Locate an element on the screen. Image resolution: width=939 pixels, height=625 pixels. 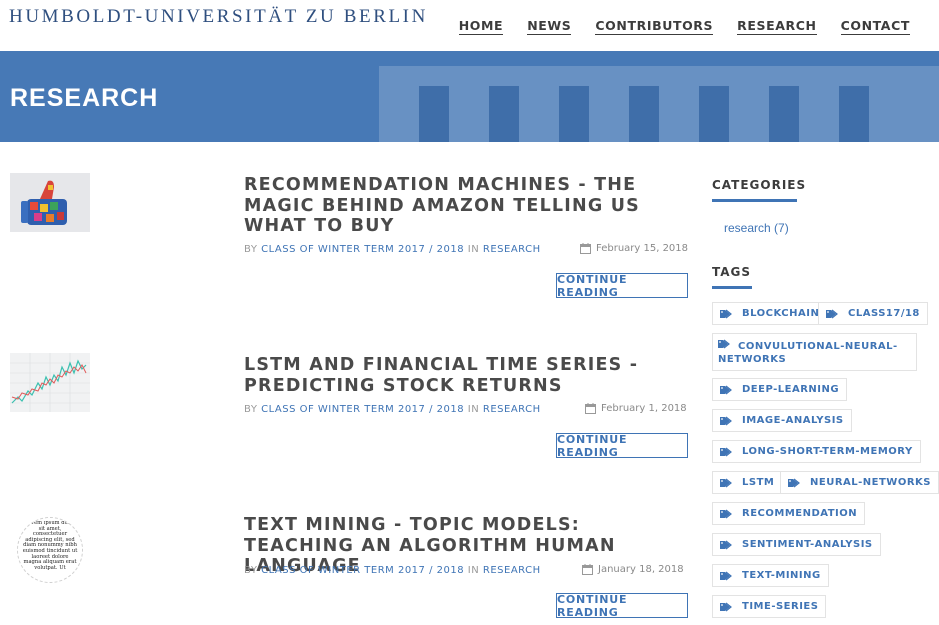
tag-label: DEEP-LEARNING is located at coordinates (791, 389).